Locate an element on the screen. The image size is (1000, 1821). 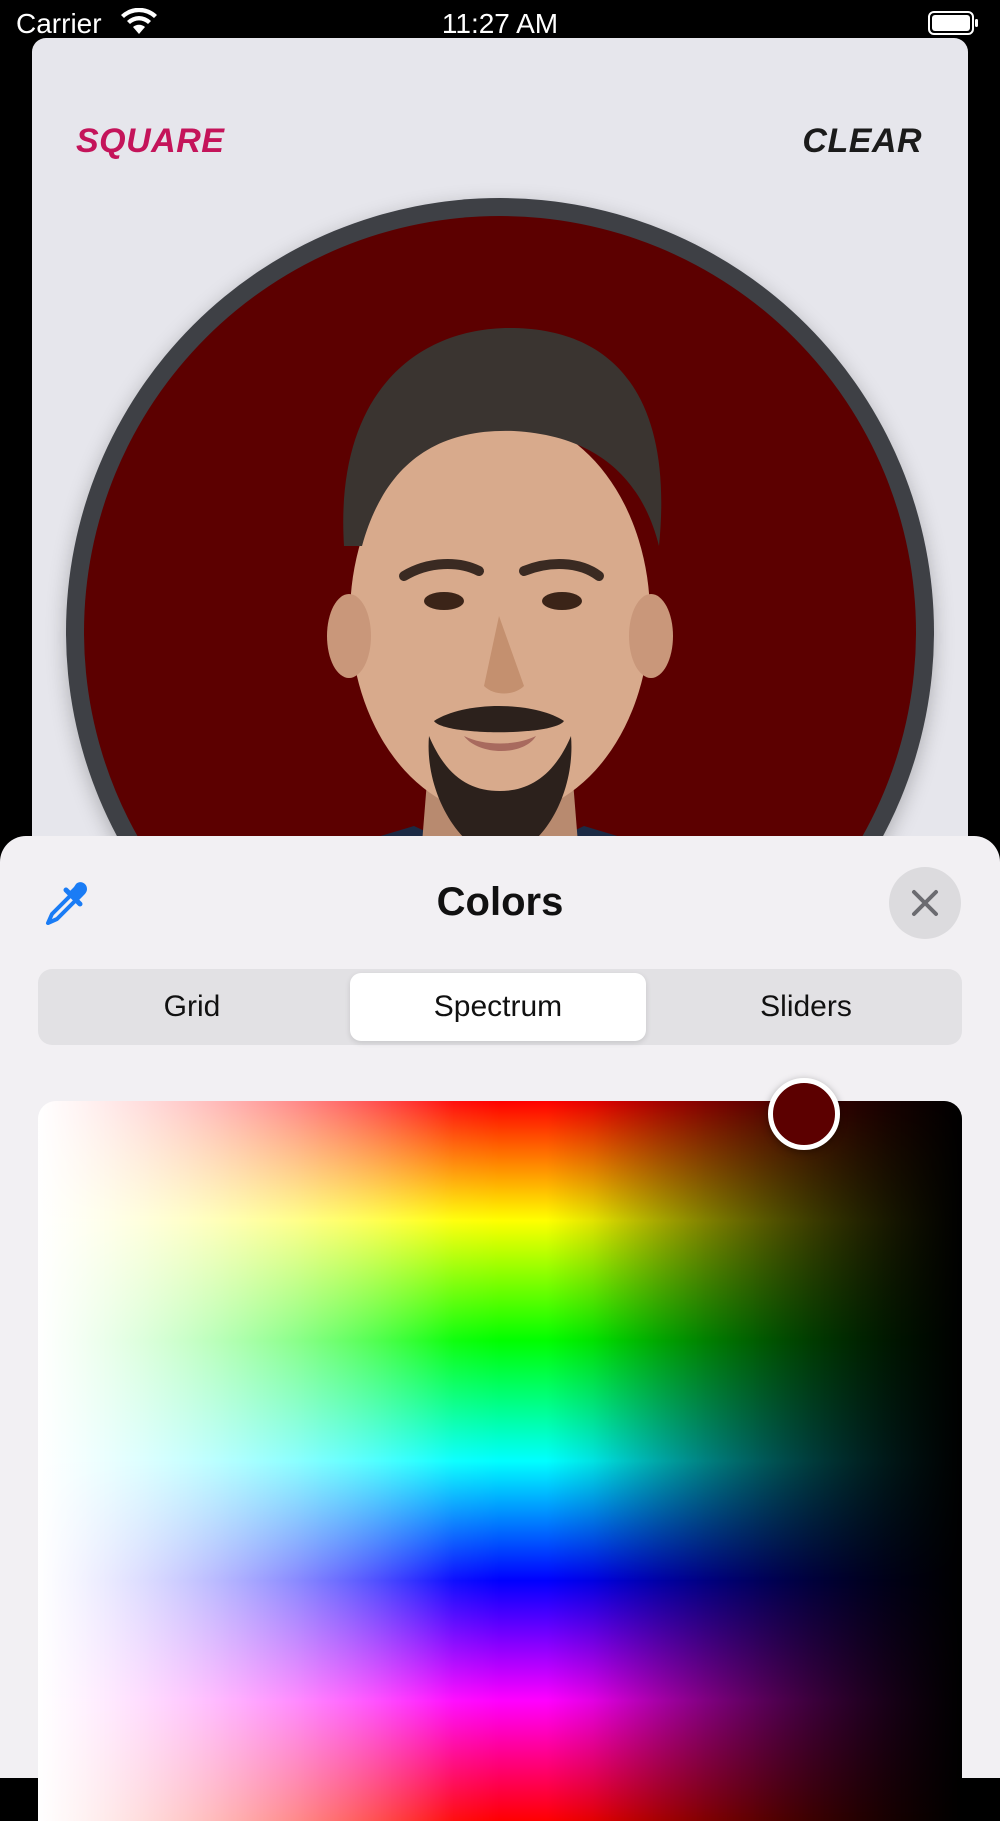
tab-spectrum: Spectrum is located at coordinates (498, 1007).